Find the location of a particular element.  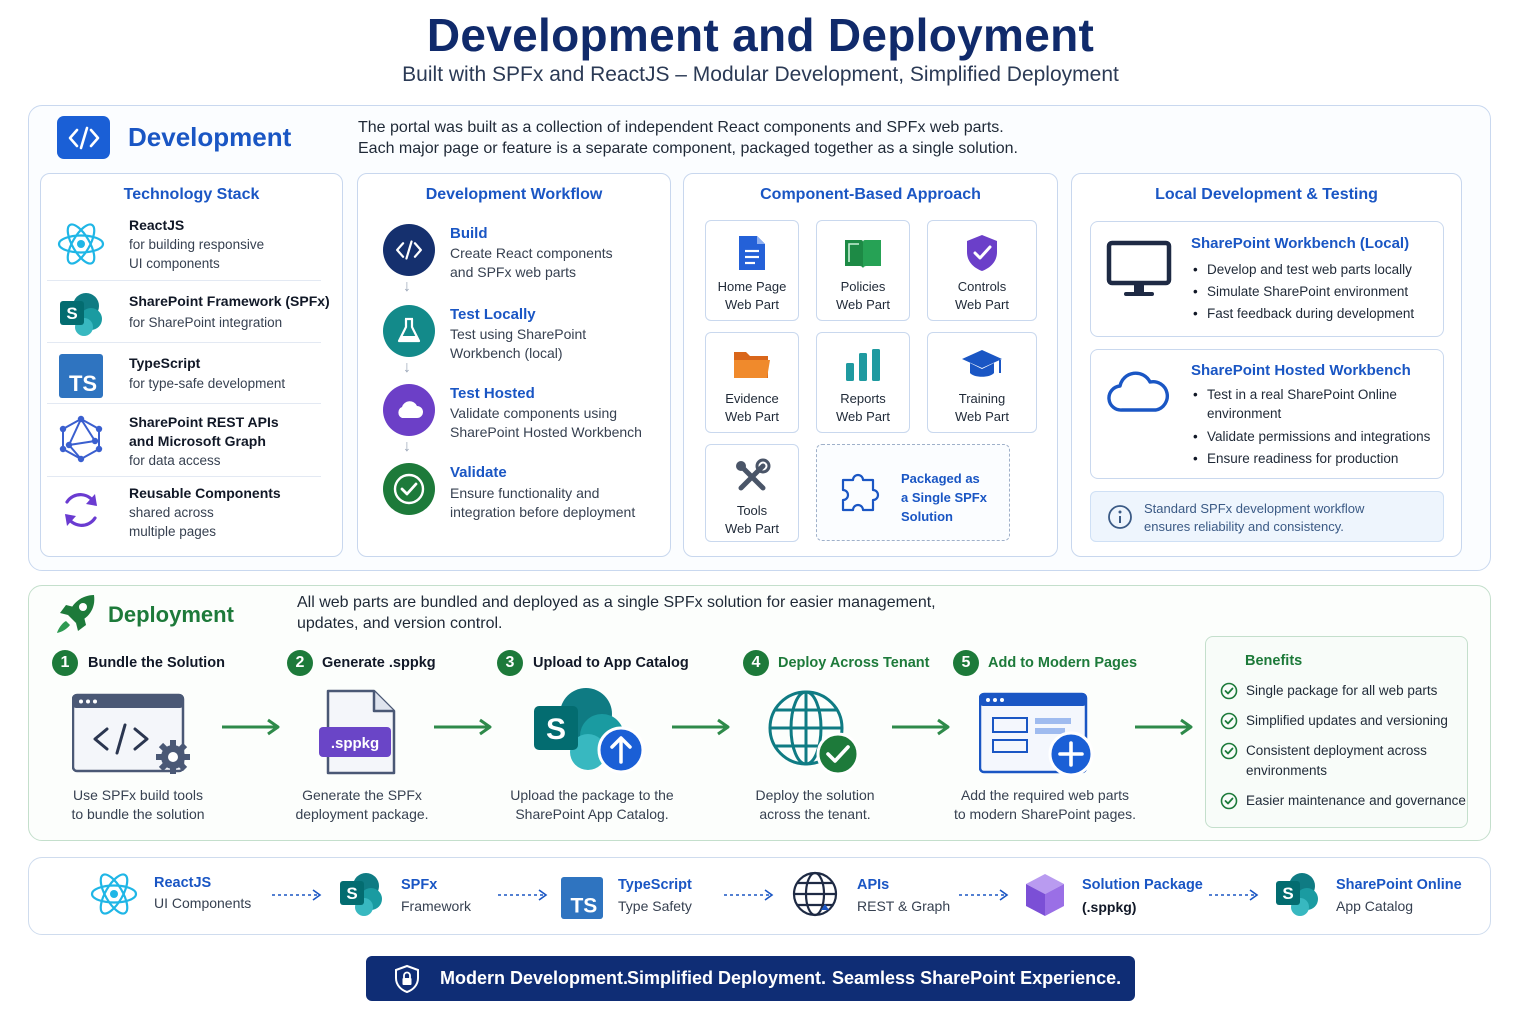

refresh-icon is located at coordinates (81, 510).